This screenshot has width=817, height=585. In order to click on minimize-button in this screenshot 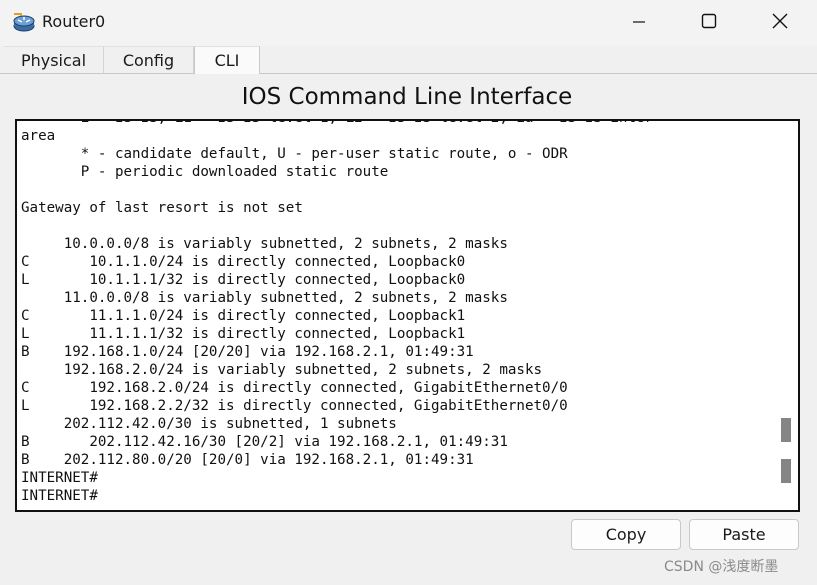, I will do `click(639, 23)`.